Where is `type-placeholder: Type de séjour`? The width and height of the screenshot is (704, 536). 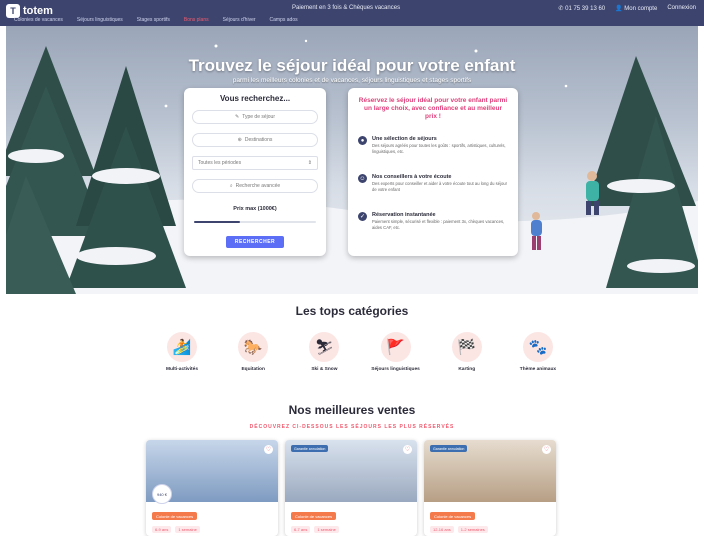 type-placeholder: Type de séjour is located at coordinates (258, 117).